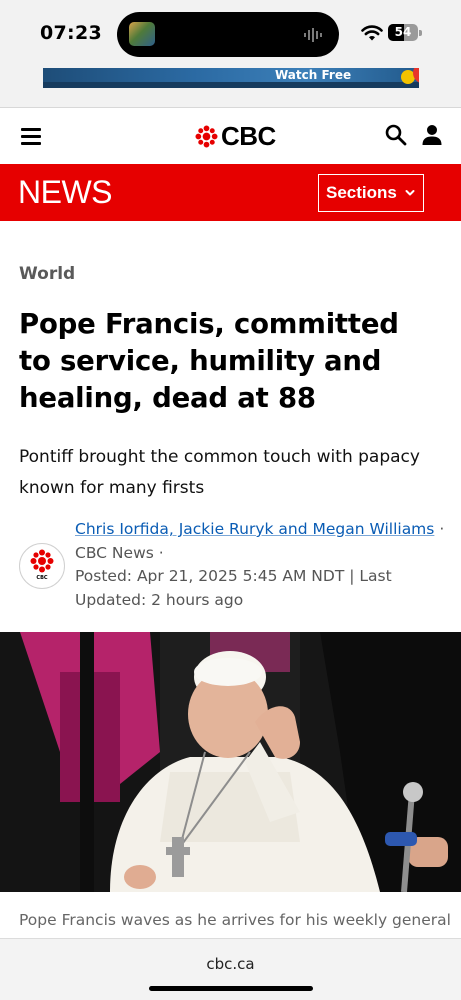 Image resolution: width=461 pixels, height=1000 pixels. What do you see at coordinates (410, 193) in the screenshot?
I see `chevron-down-icon` at bounding box center [410, 193].